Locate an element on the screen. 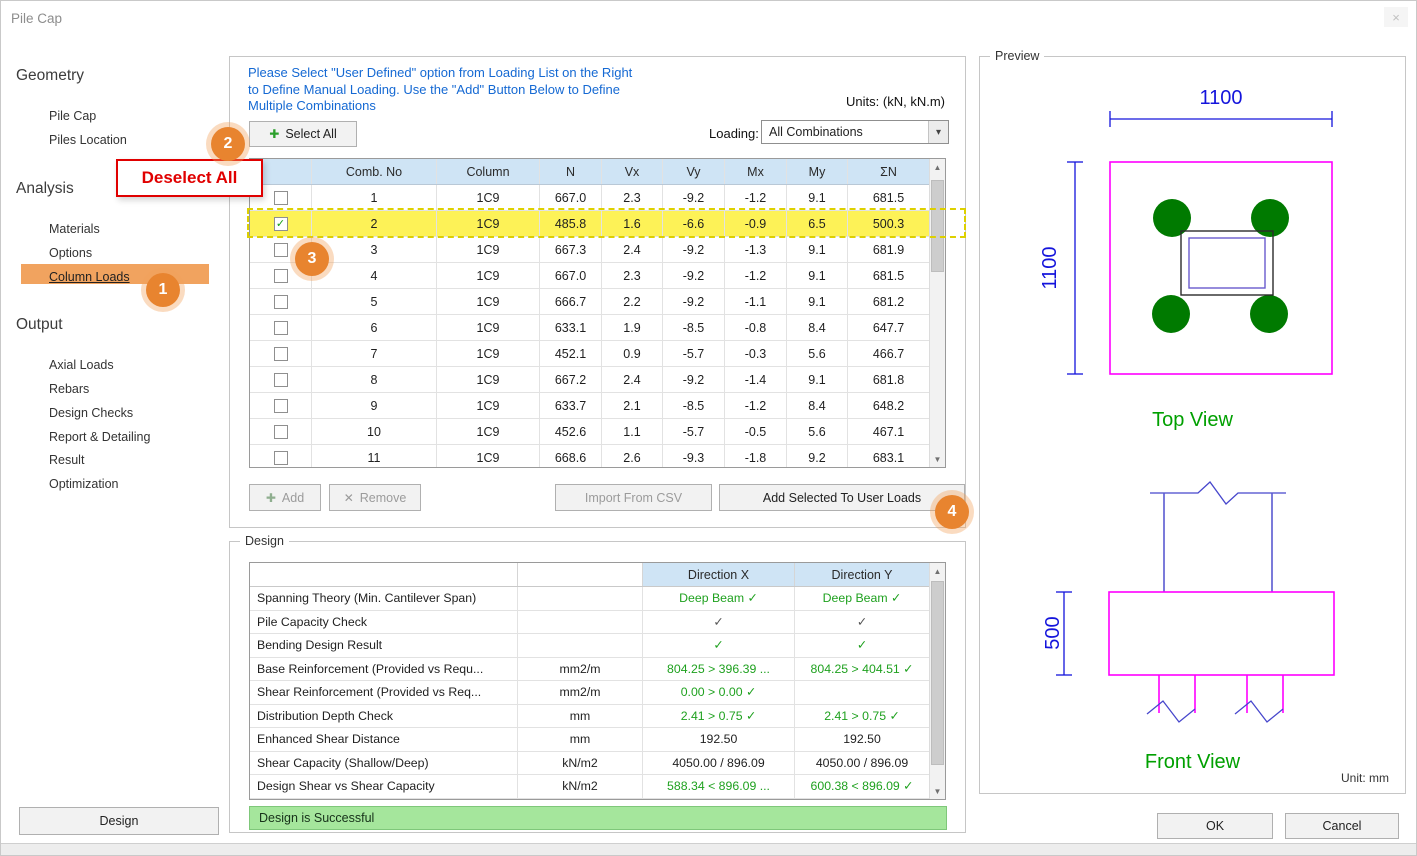  sidebar-item-rebars: Rebars is located at coordinates (69, 389).